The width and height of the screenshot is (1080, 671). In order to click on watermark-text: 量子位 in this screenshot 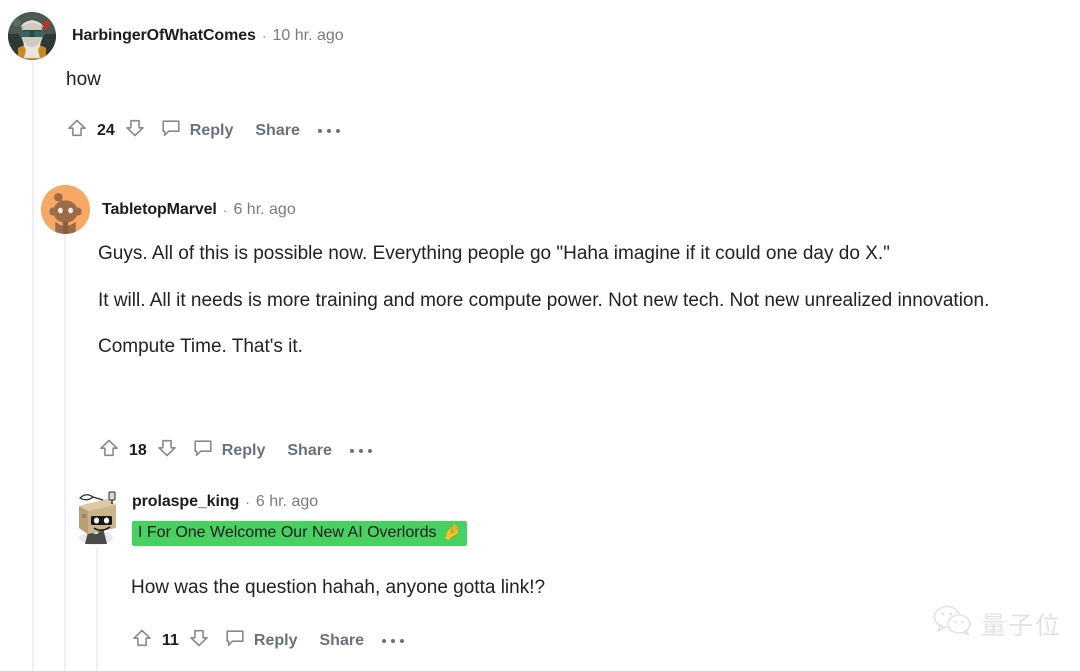, I will do `click(1021, 625)`.